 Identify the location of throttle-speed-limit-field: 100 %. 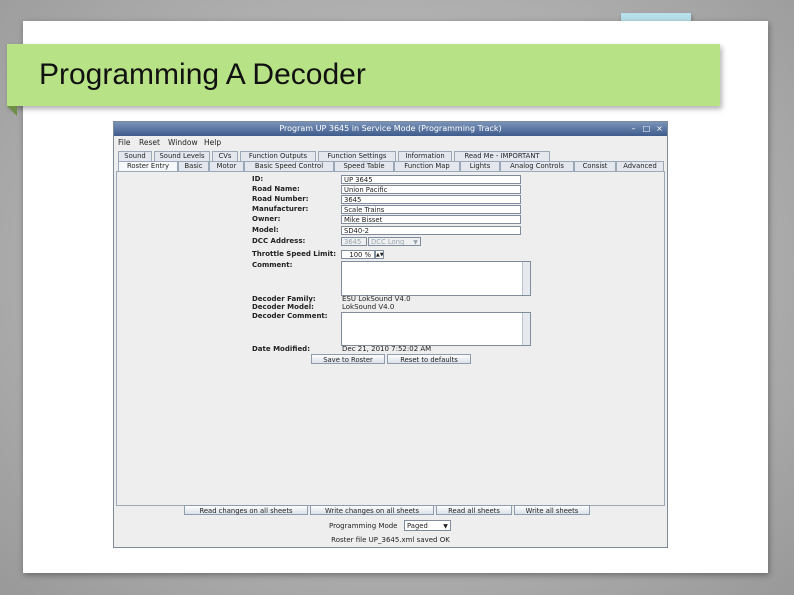
(358, 254).